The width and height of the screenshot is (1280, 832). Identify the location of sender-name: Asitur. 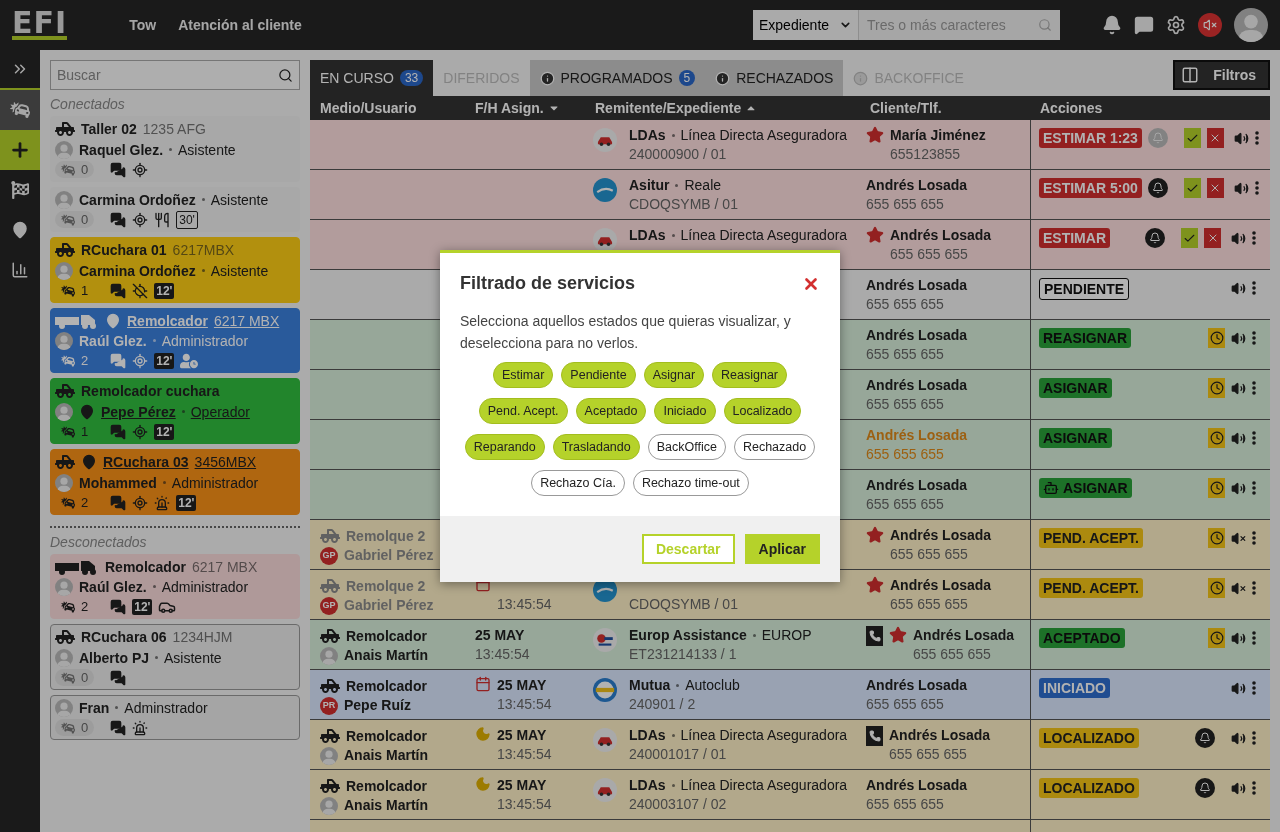
(649, 185).